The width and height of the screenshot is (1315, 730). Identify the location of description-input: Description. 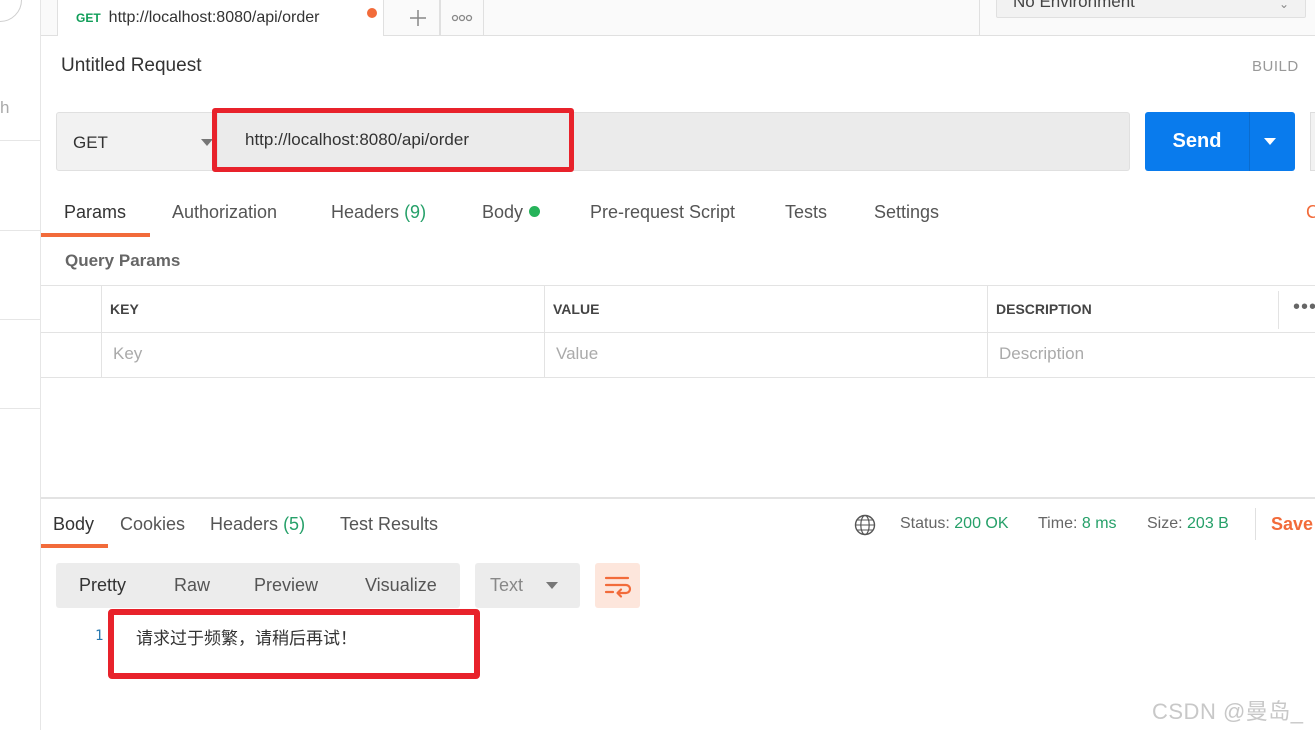
(1041, 354).